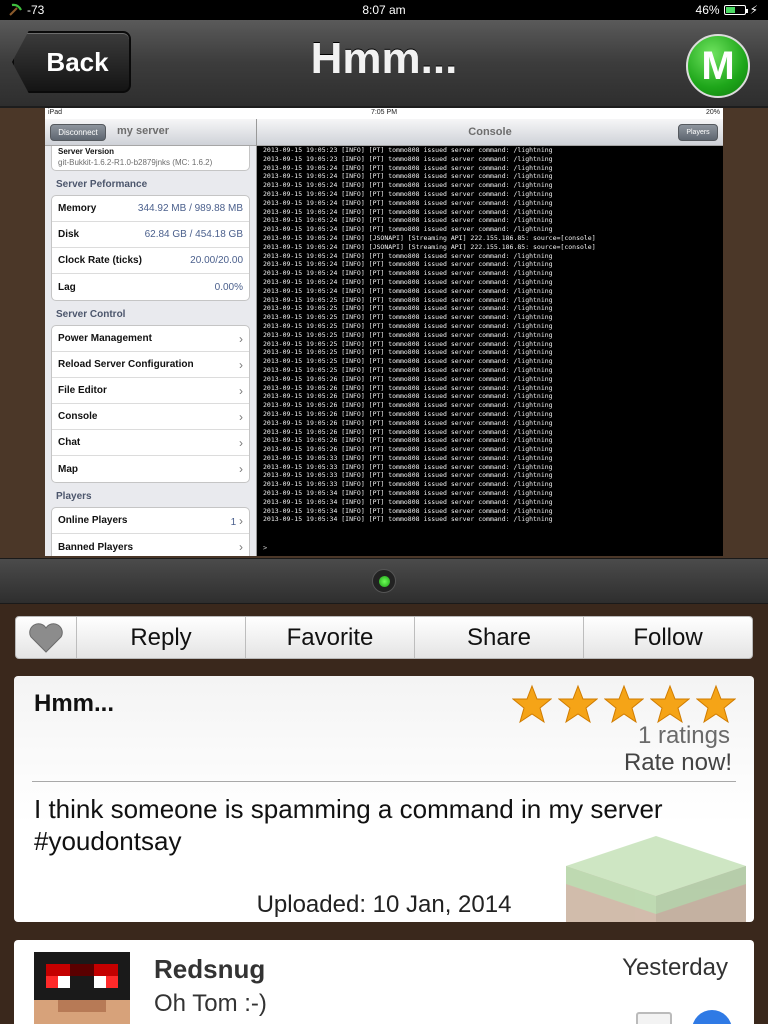  Describe the element at coordinates (329, 637) in the screenshot. I see `favorite-button: Favorite` at that location.